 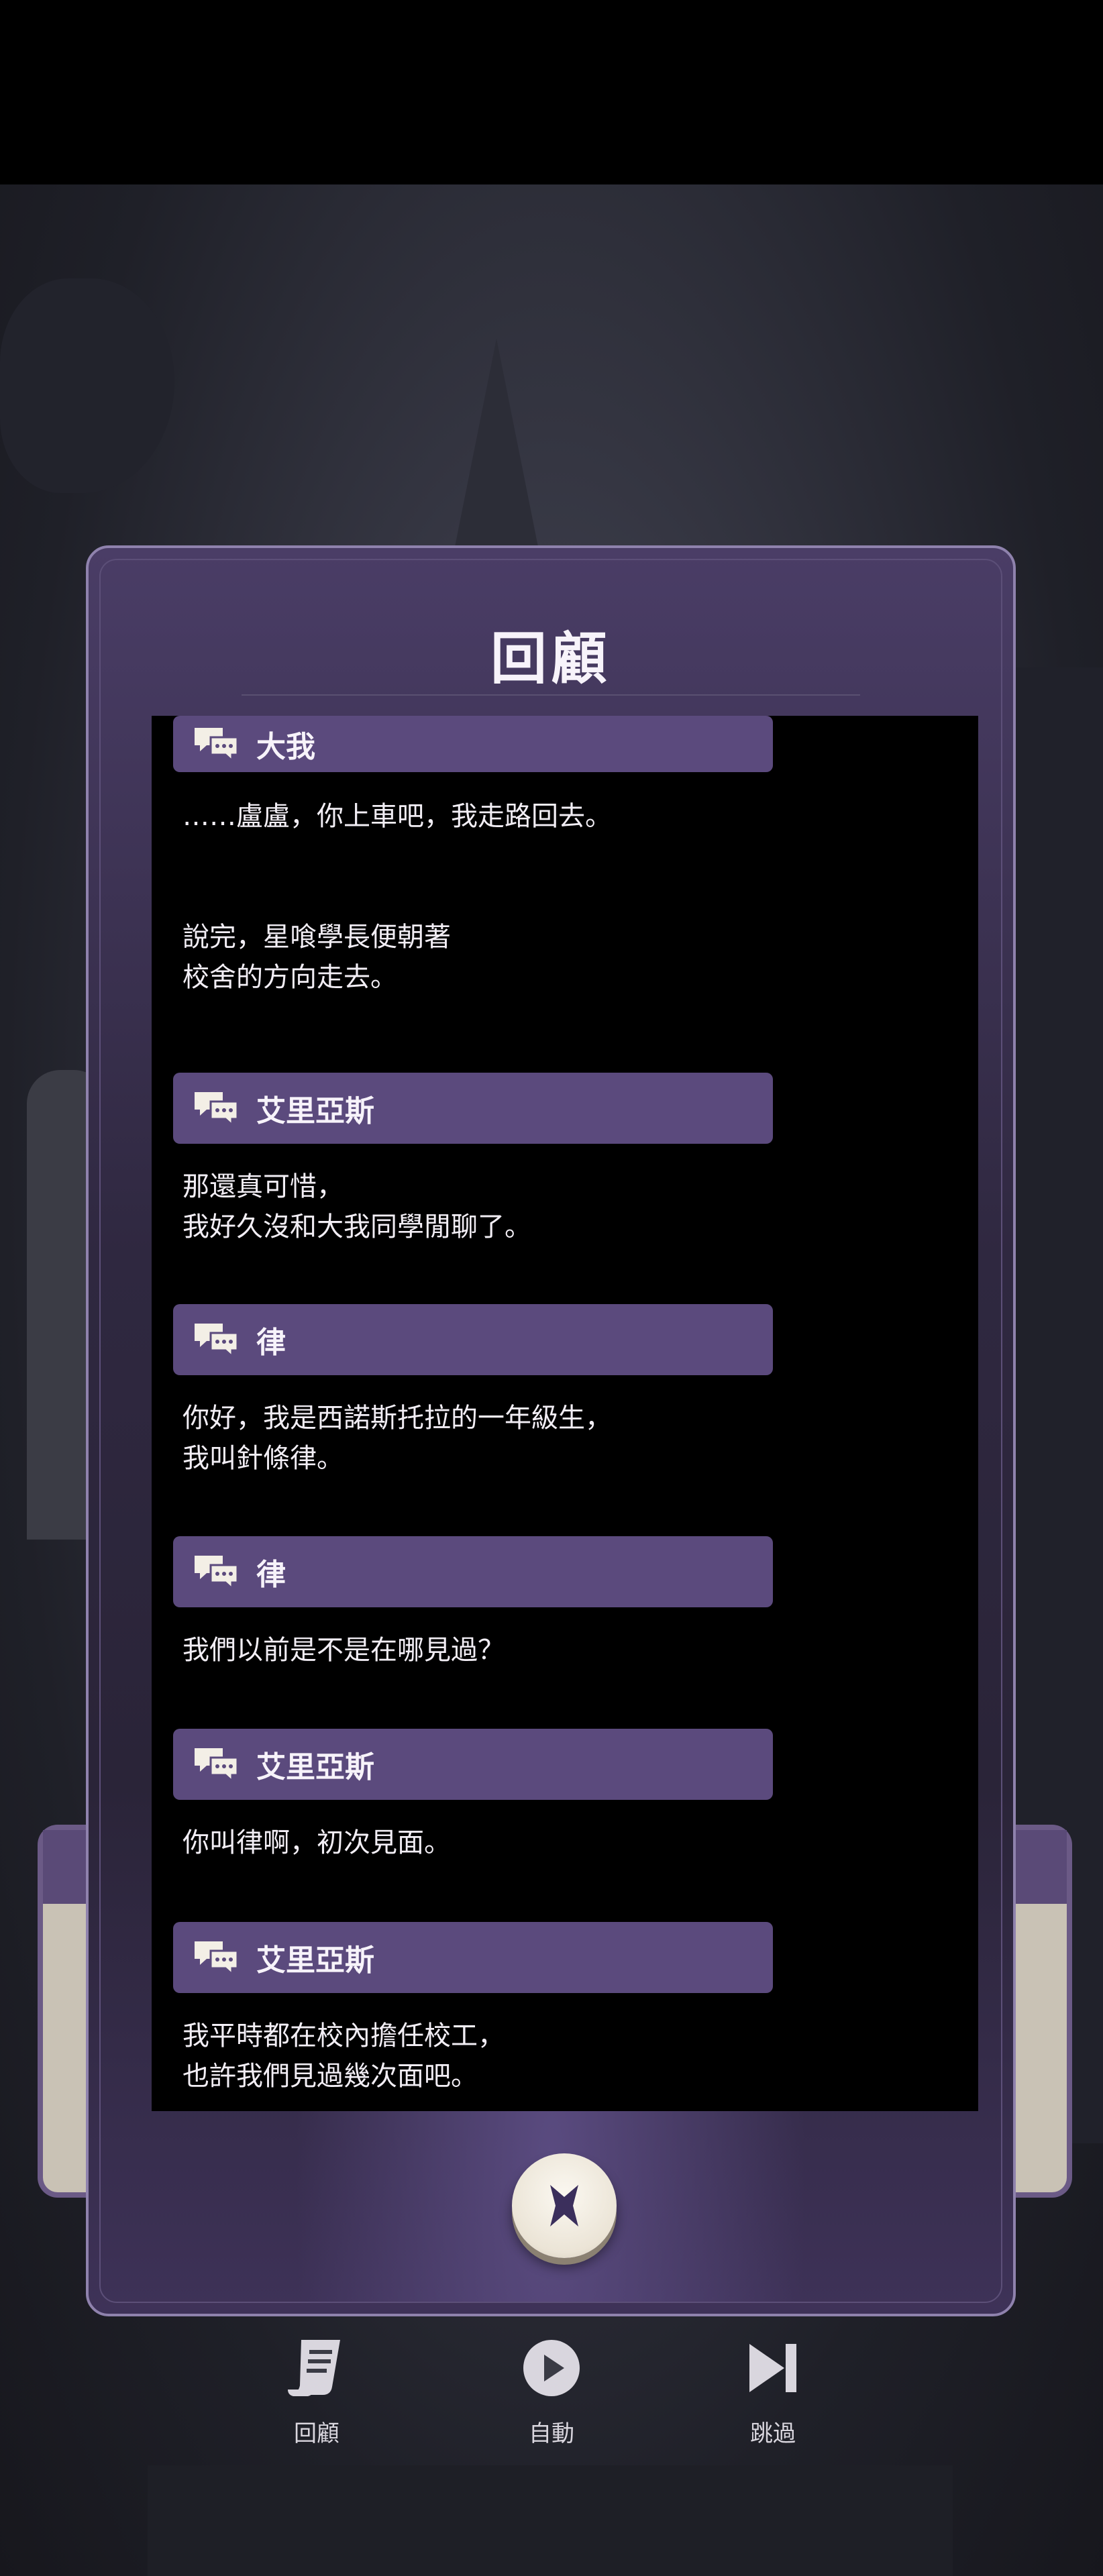 What do you see at coordinates (286, 747) in the screenshot?
I see `speaker-name: 大我` at bounding box center [286, 747].